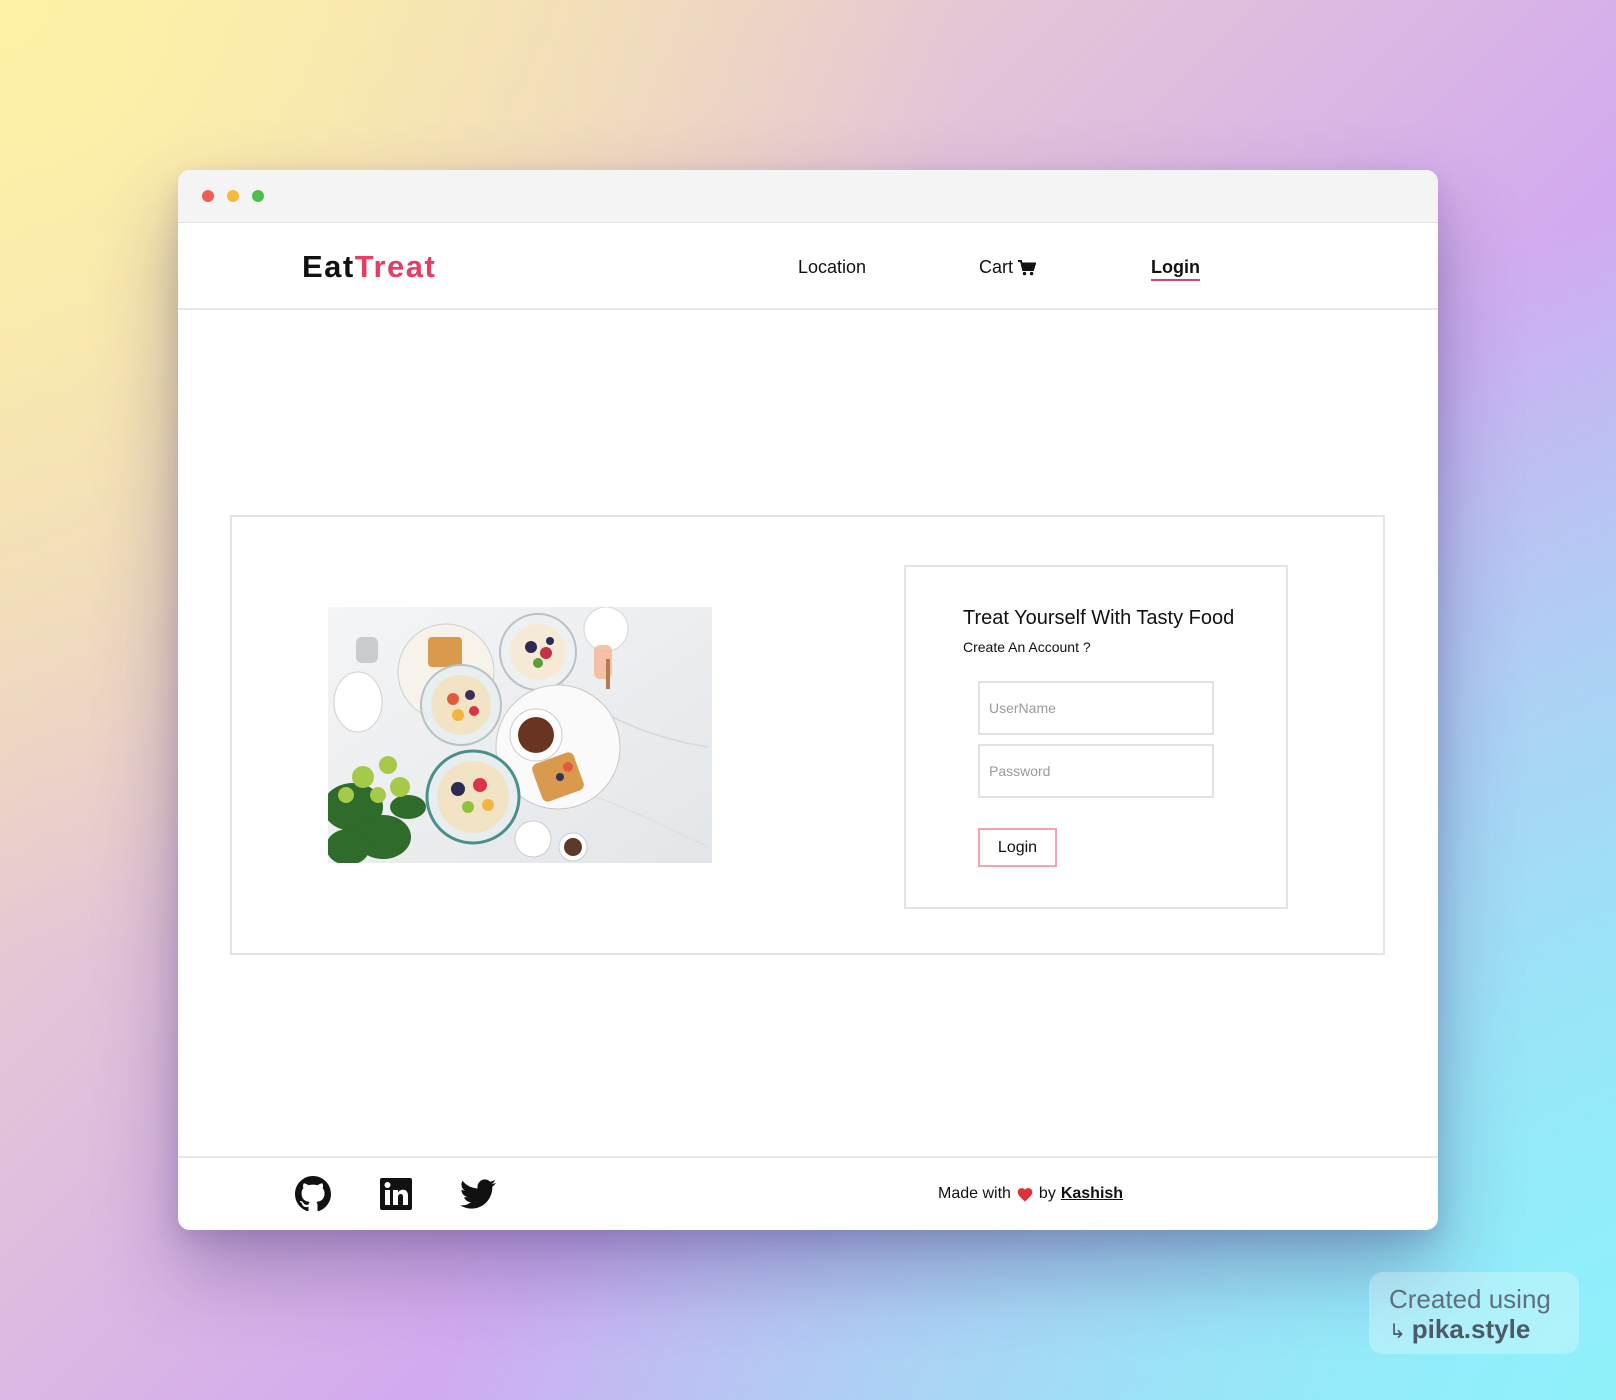 The height and width of the screenshot is (1400, 1616). Describe the element at coordinates (1047, 1193) in the screenshot. I see `footer-by: by` at that location.